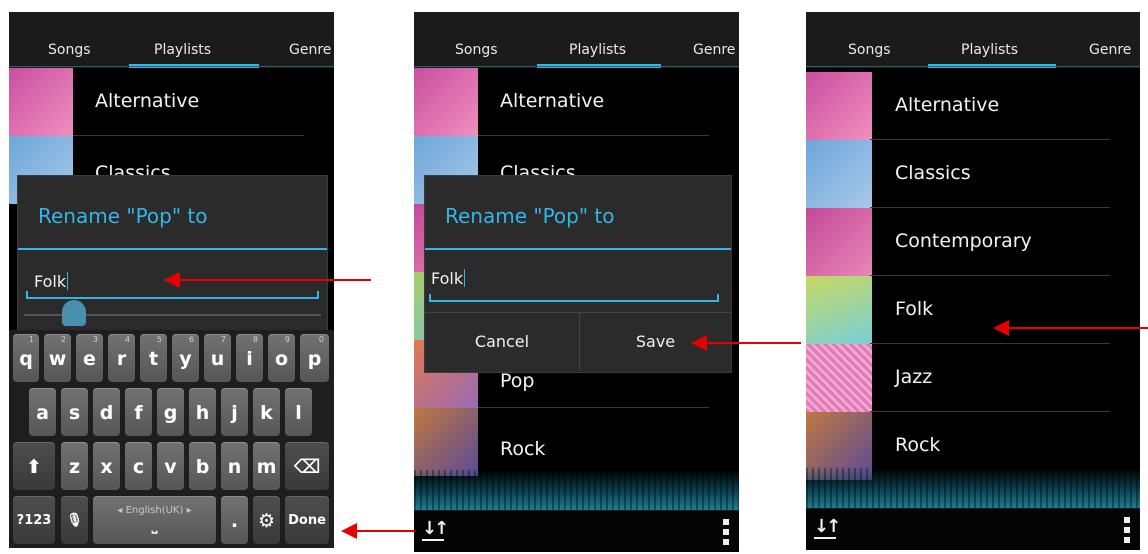 Image resolution: width=1148 pixels, height=554 pixels. What do you see at coordinates (154, 526) in the screenshot?
I see `space-bar-icon: ⎵` at bounding box center [154, 526].